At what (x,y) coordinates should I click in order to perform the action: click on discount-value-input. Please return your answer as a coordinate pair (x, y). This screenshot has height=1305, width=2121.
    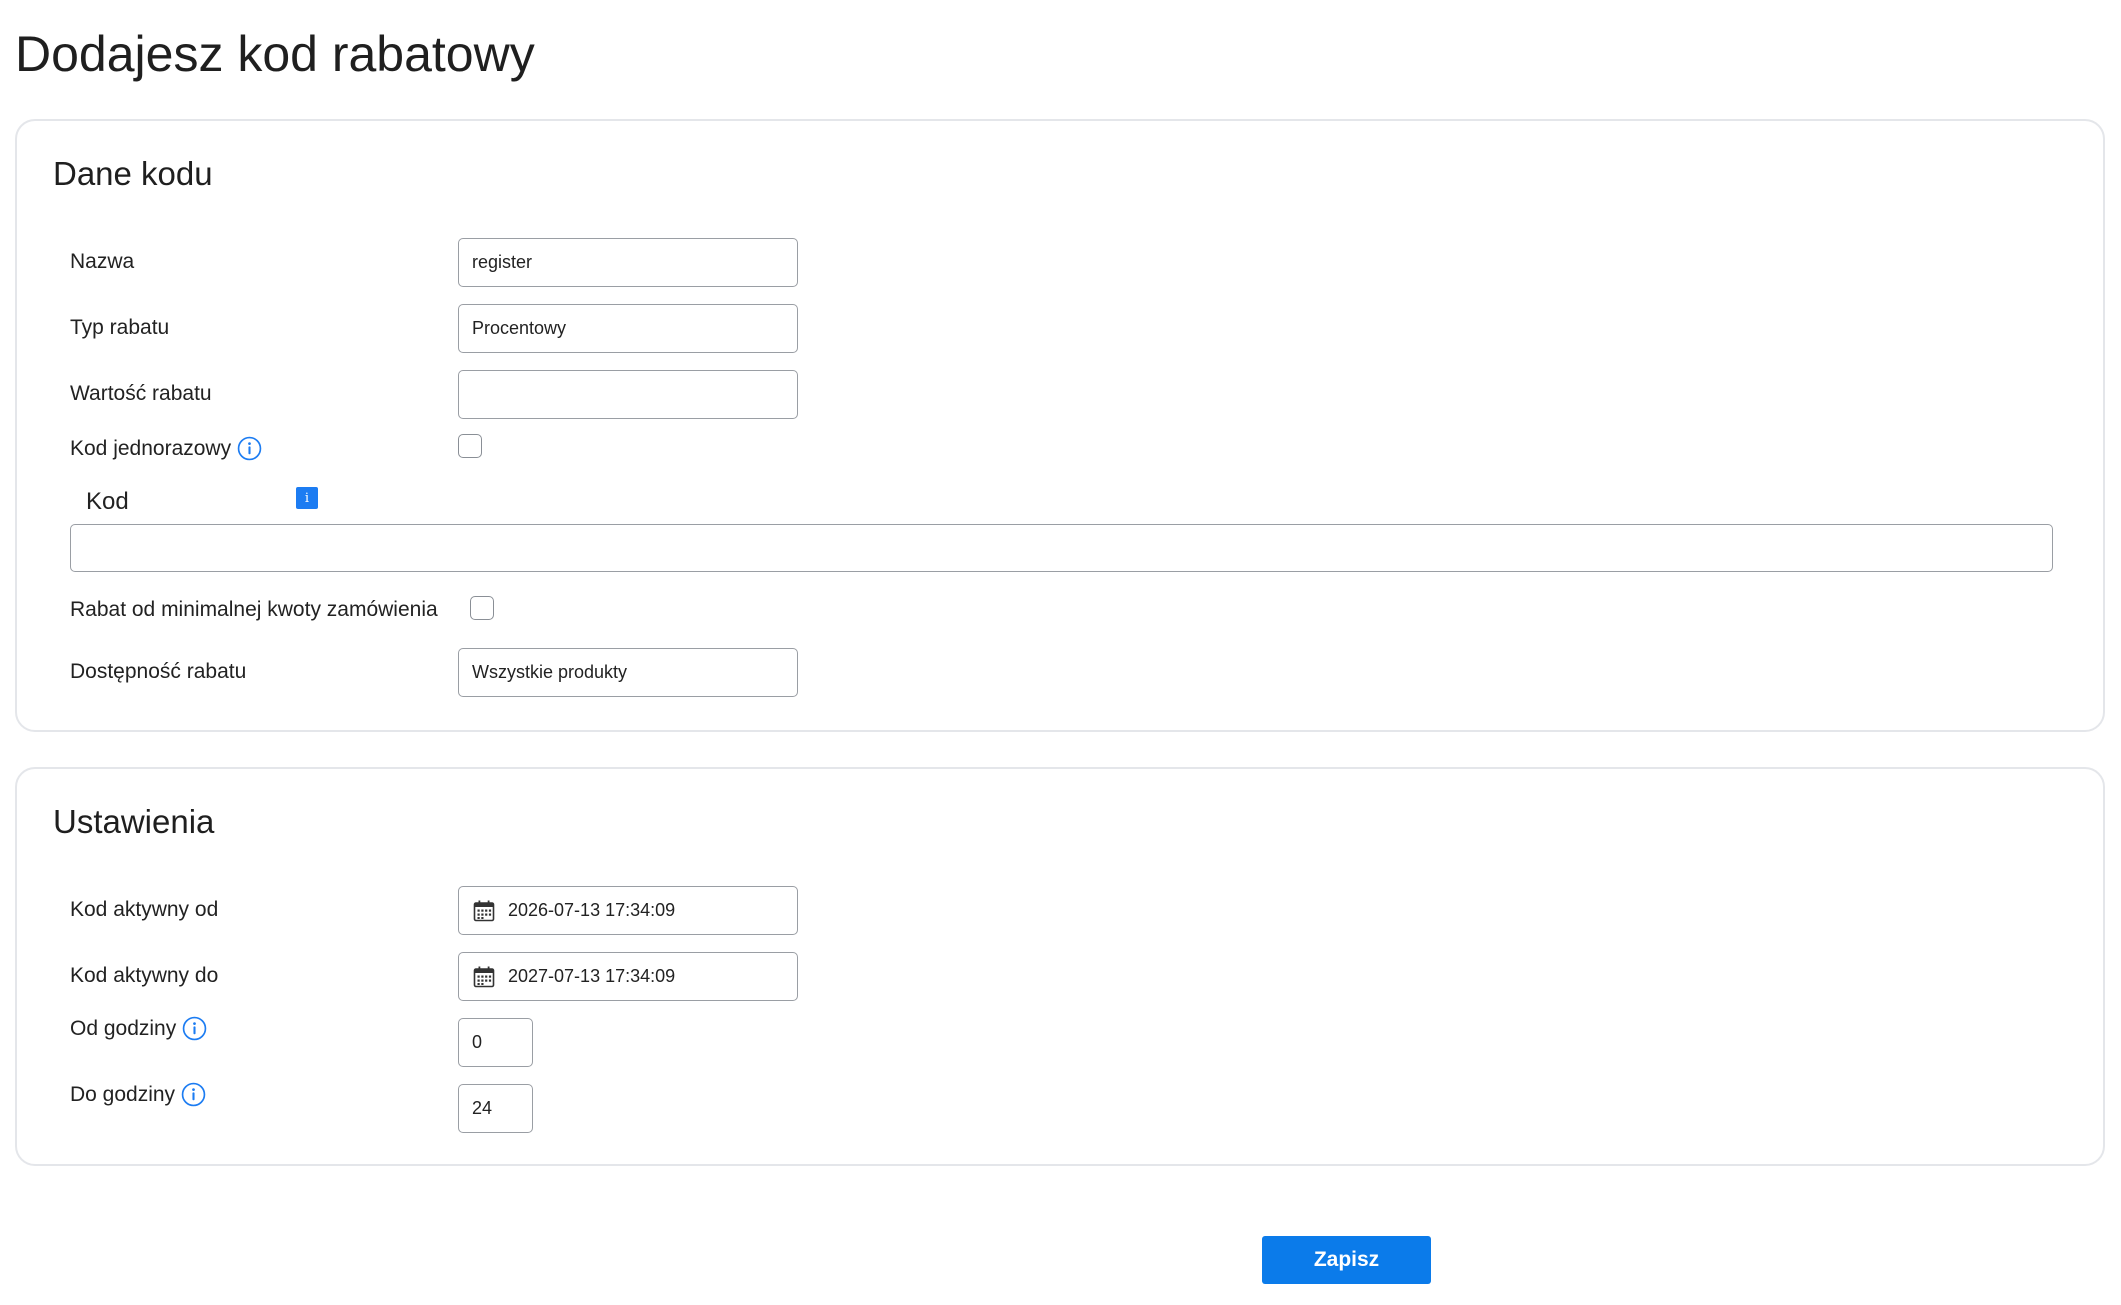
    Looking at the image, I should click on (628, 394).